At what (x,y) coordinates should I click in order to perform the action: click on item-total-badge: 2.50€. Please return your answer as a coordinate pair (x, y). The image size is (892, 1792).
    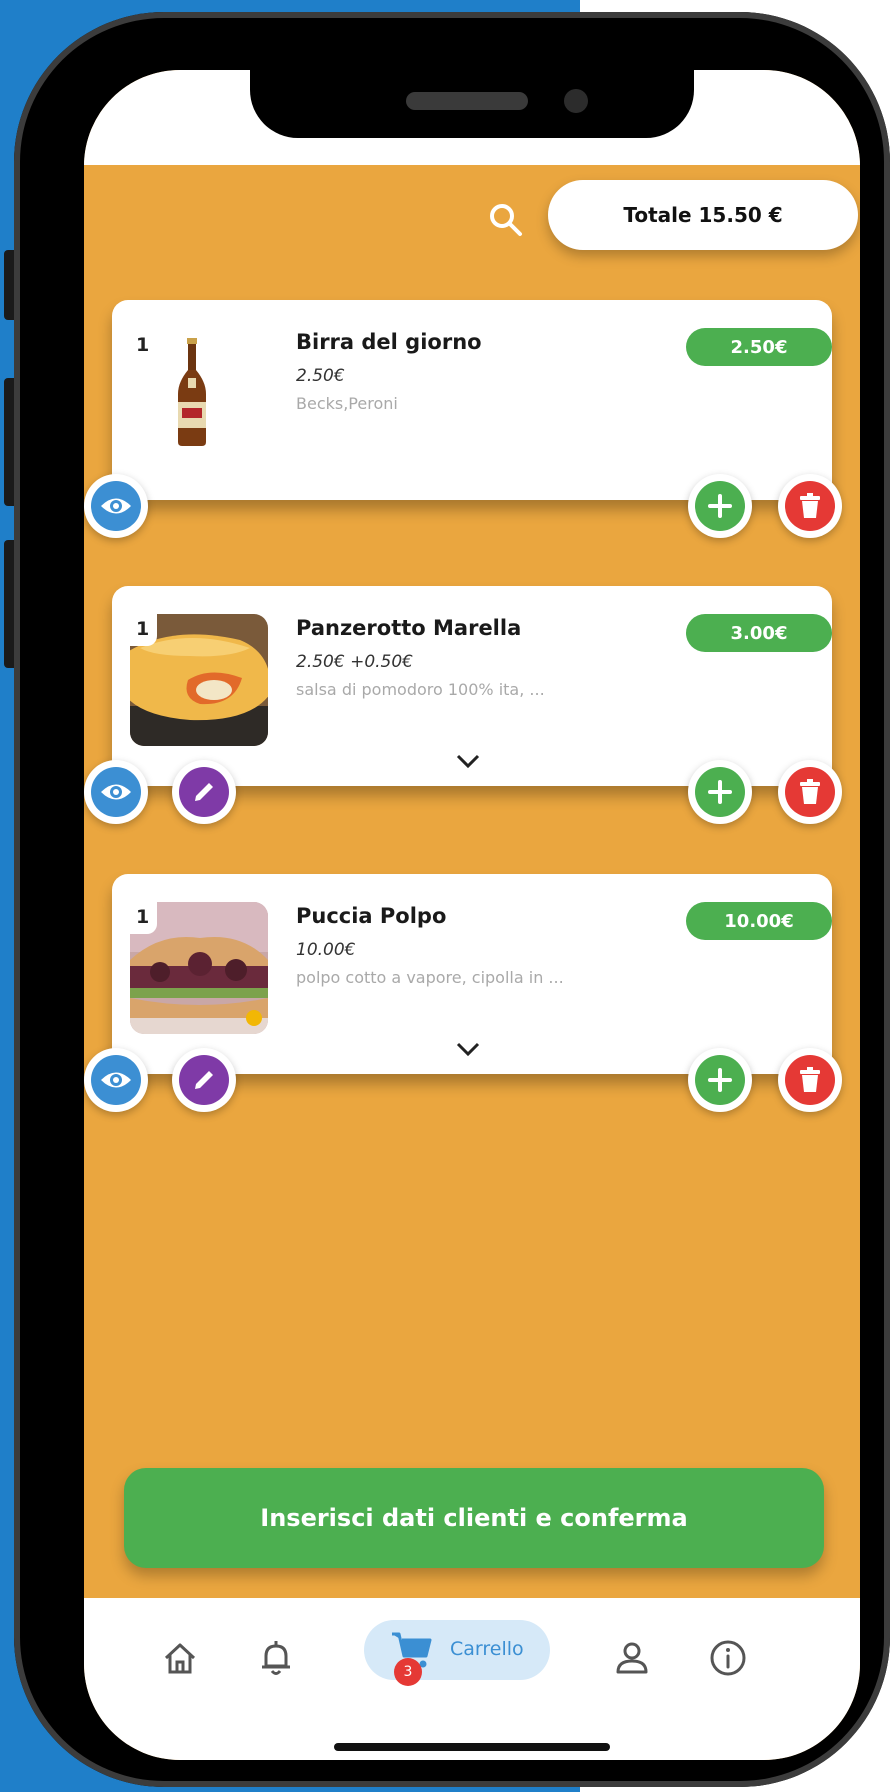
    Looking at the image, I should click on (759, 347).